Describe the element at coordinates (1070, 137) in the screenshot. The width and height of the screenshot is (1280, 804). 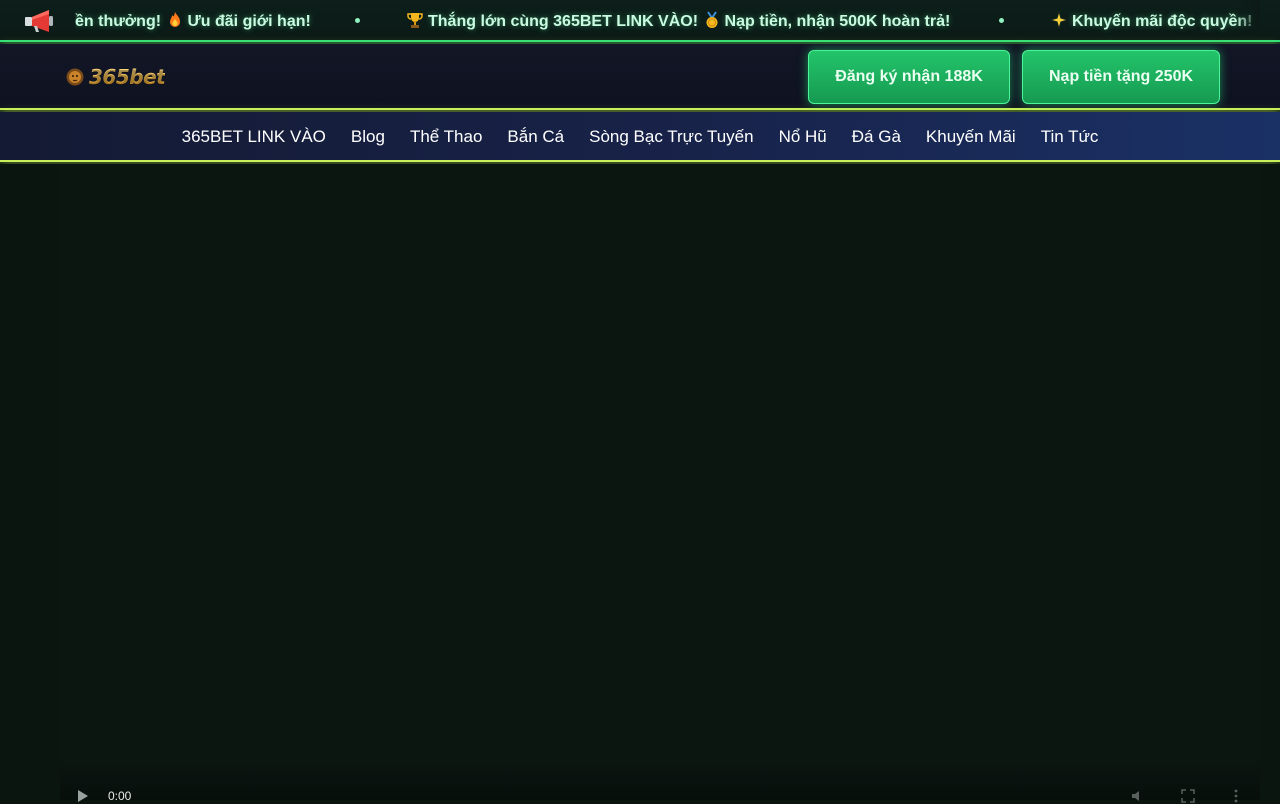
I see `nav-item-news: Tin Tức` at that location.